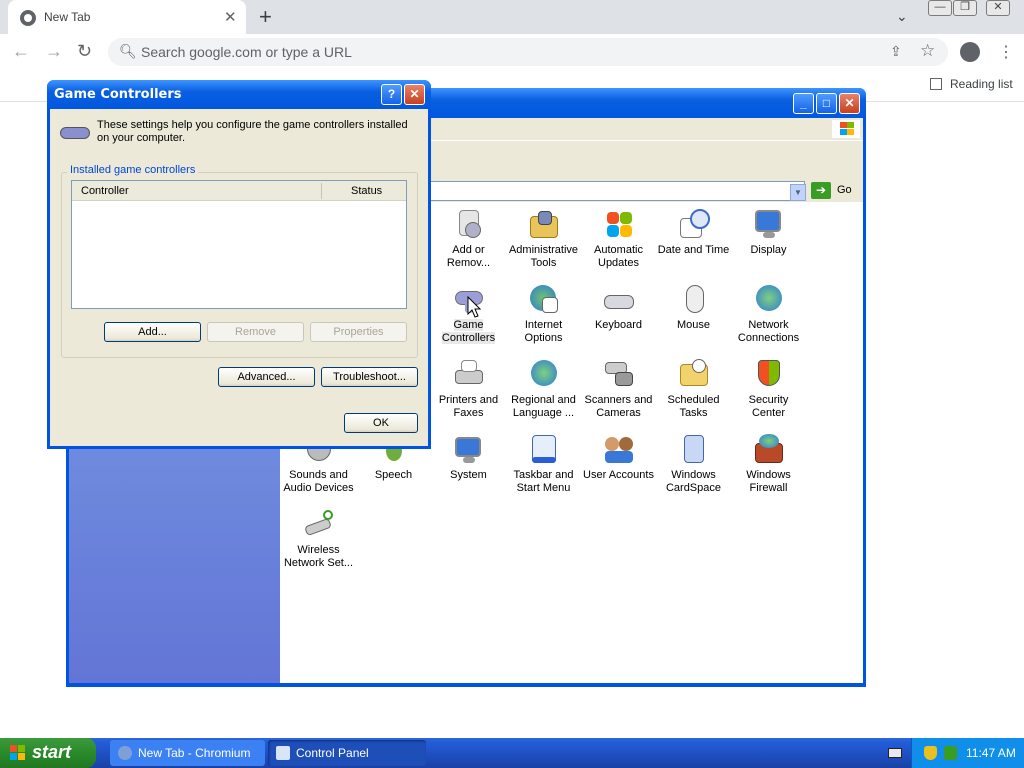  What do you see at coordinates (991, 753) in the screenshot?
I see `clock: 11:47 AM` at bounding box center [991, 753].